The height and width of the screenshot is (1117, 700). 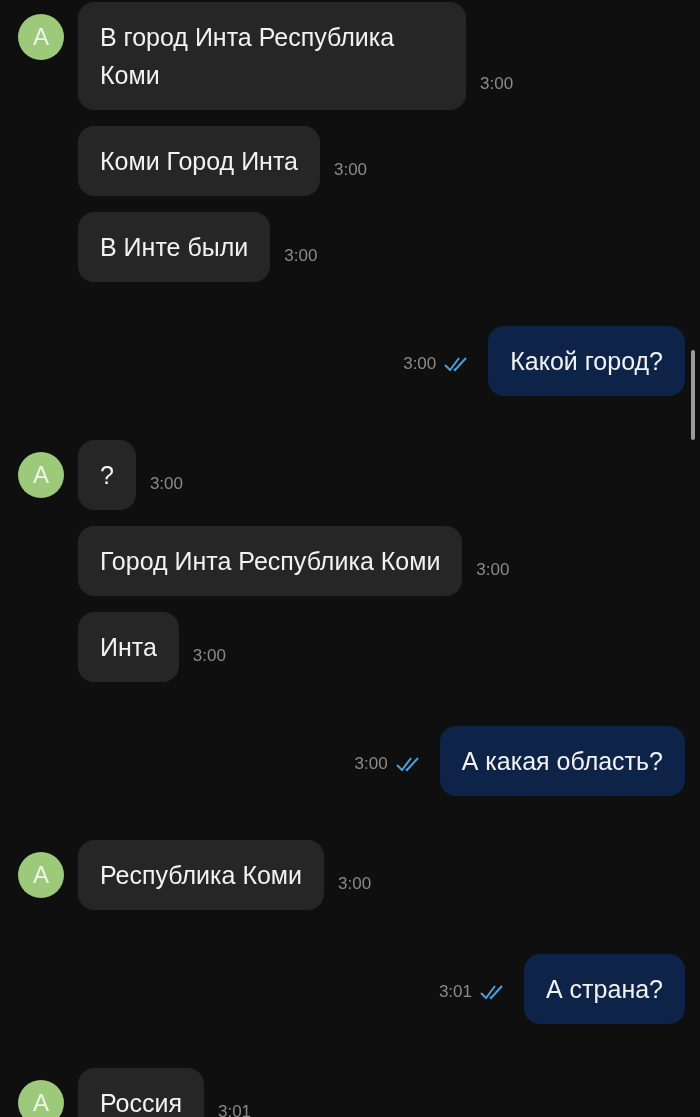 What do you see at coordinates (272, 56) in the screenshot?
I see `message-bubble: В город Инта Республика Коми` at bounding box center [272, 56].